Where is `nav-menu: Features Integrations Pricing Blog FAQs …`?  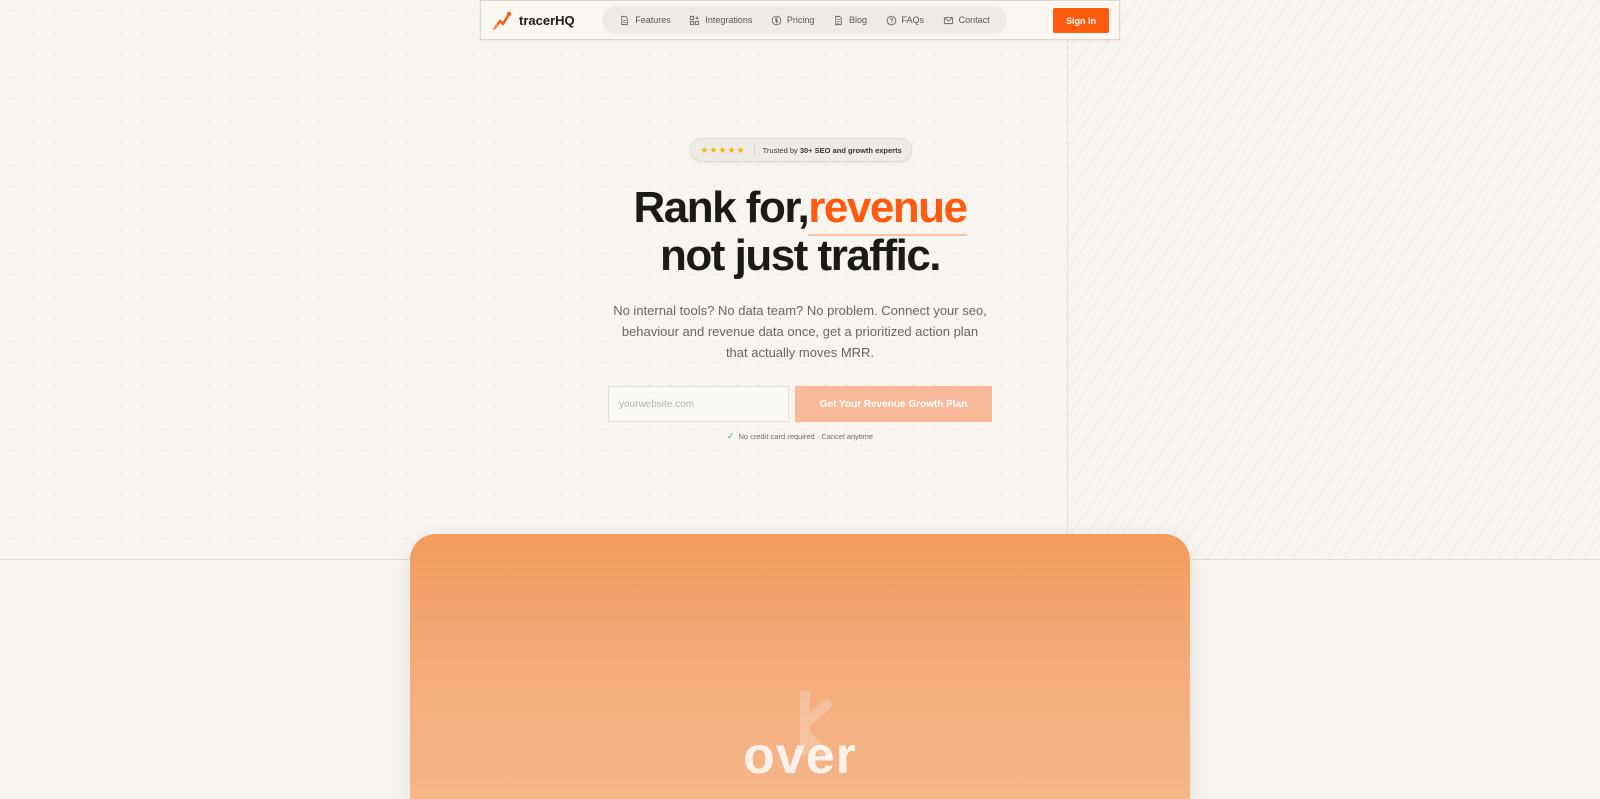 nav-menu: Features Integrations Pricing Blog FAQs … is located at coordinates (804, 20).